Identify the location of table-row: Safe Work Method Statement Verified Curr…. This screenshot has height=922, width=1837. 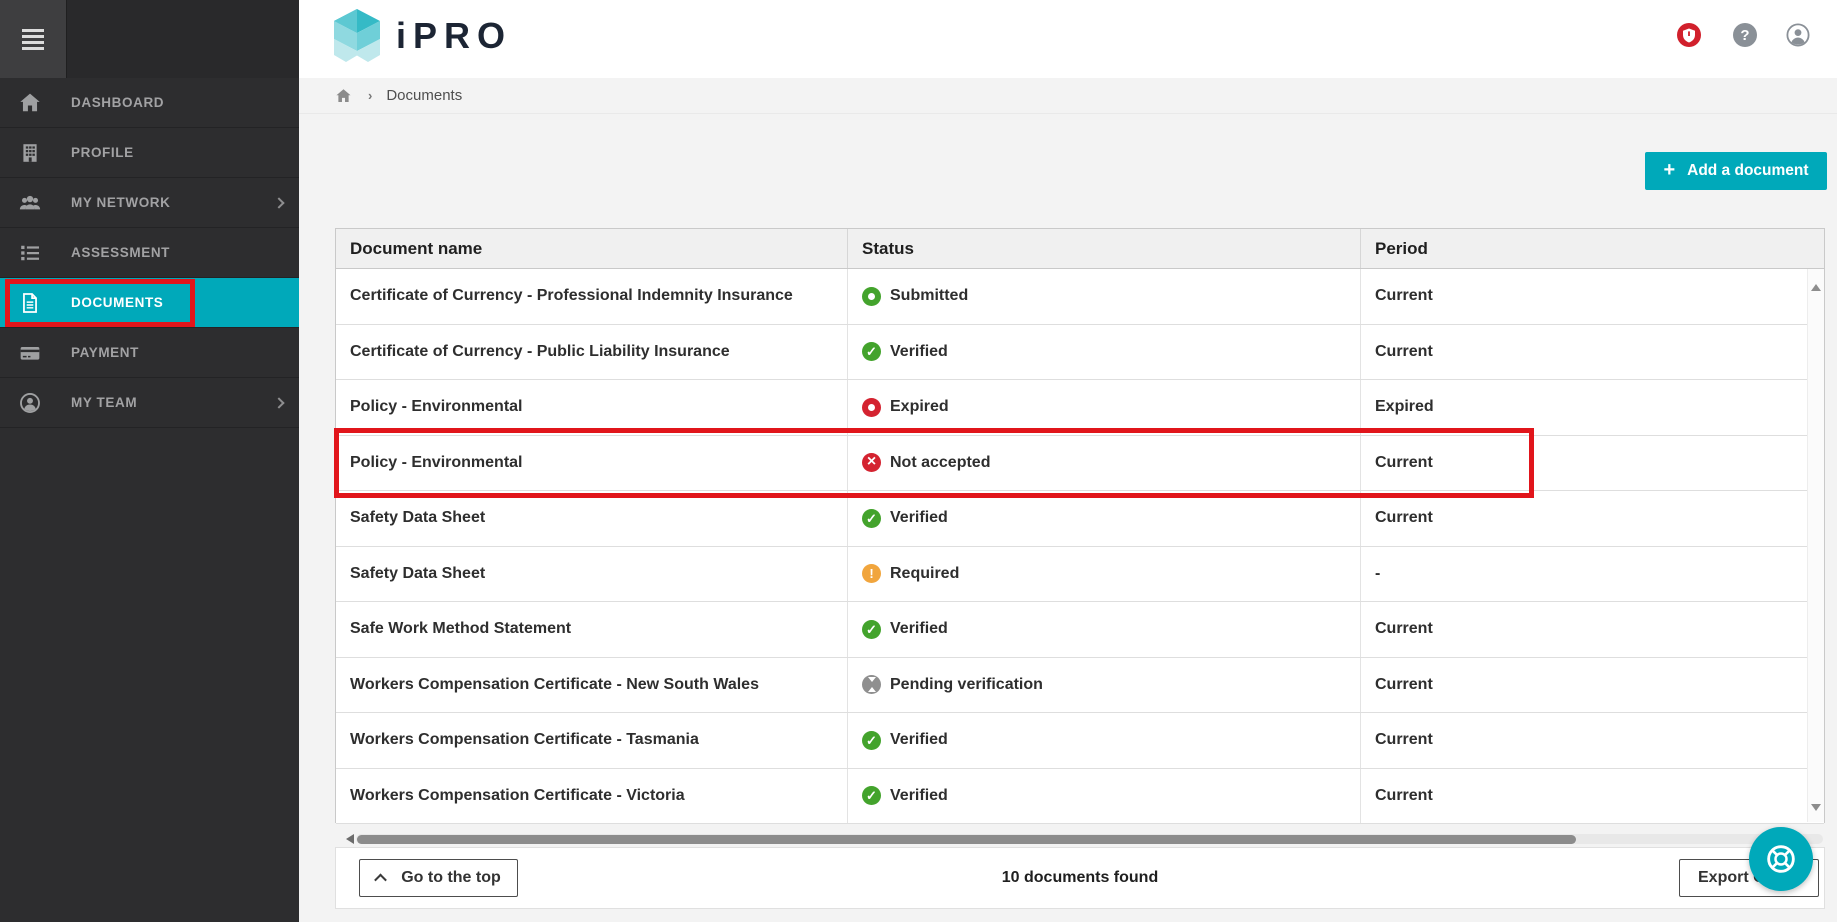
(1080, 630).